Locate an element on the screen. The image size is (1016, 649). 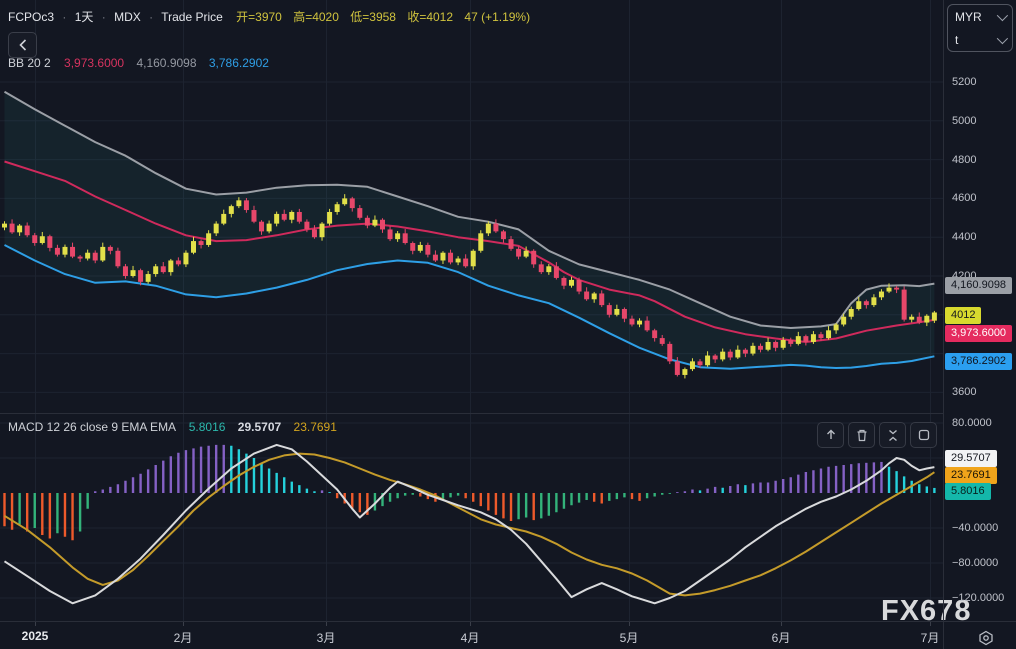
unit-select: t is located at coordinates (980, 39).